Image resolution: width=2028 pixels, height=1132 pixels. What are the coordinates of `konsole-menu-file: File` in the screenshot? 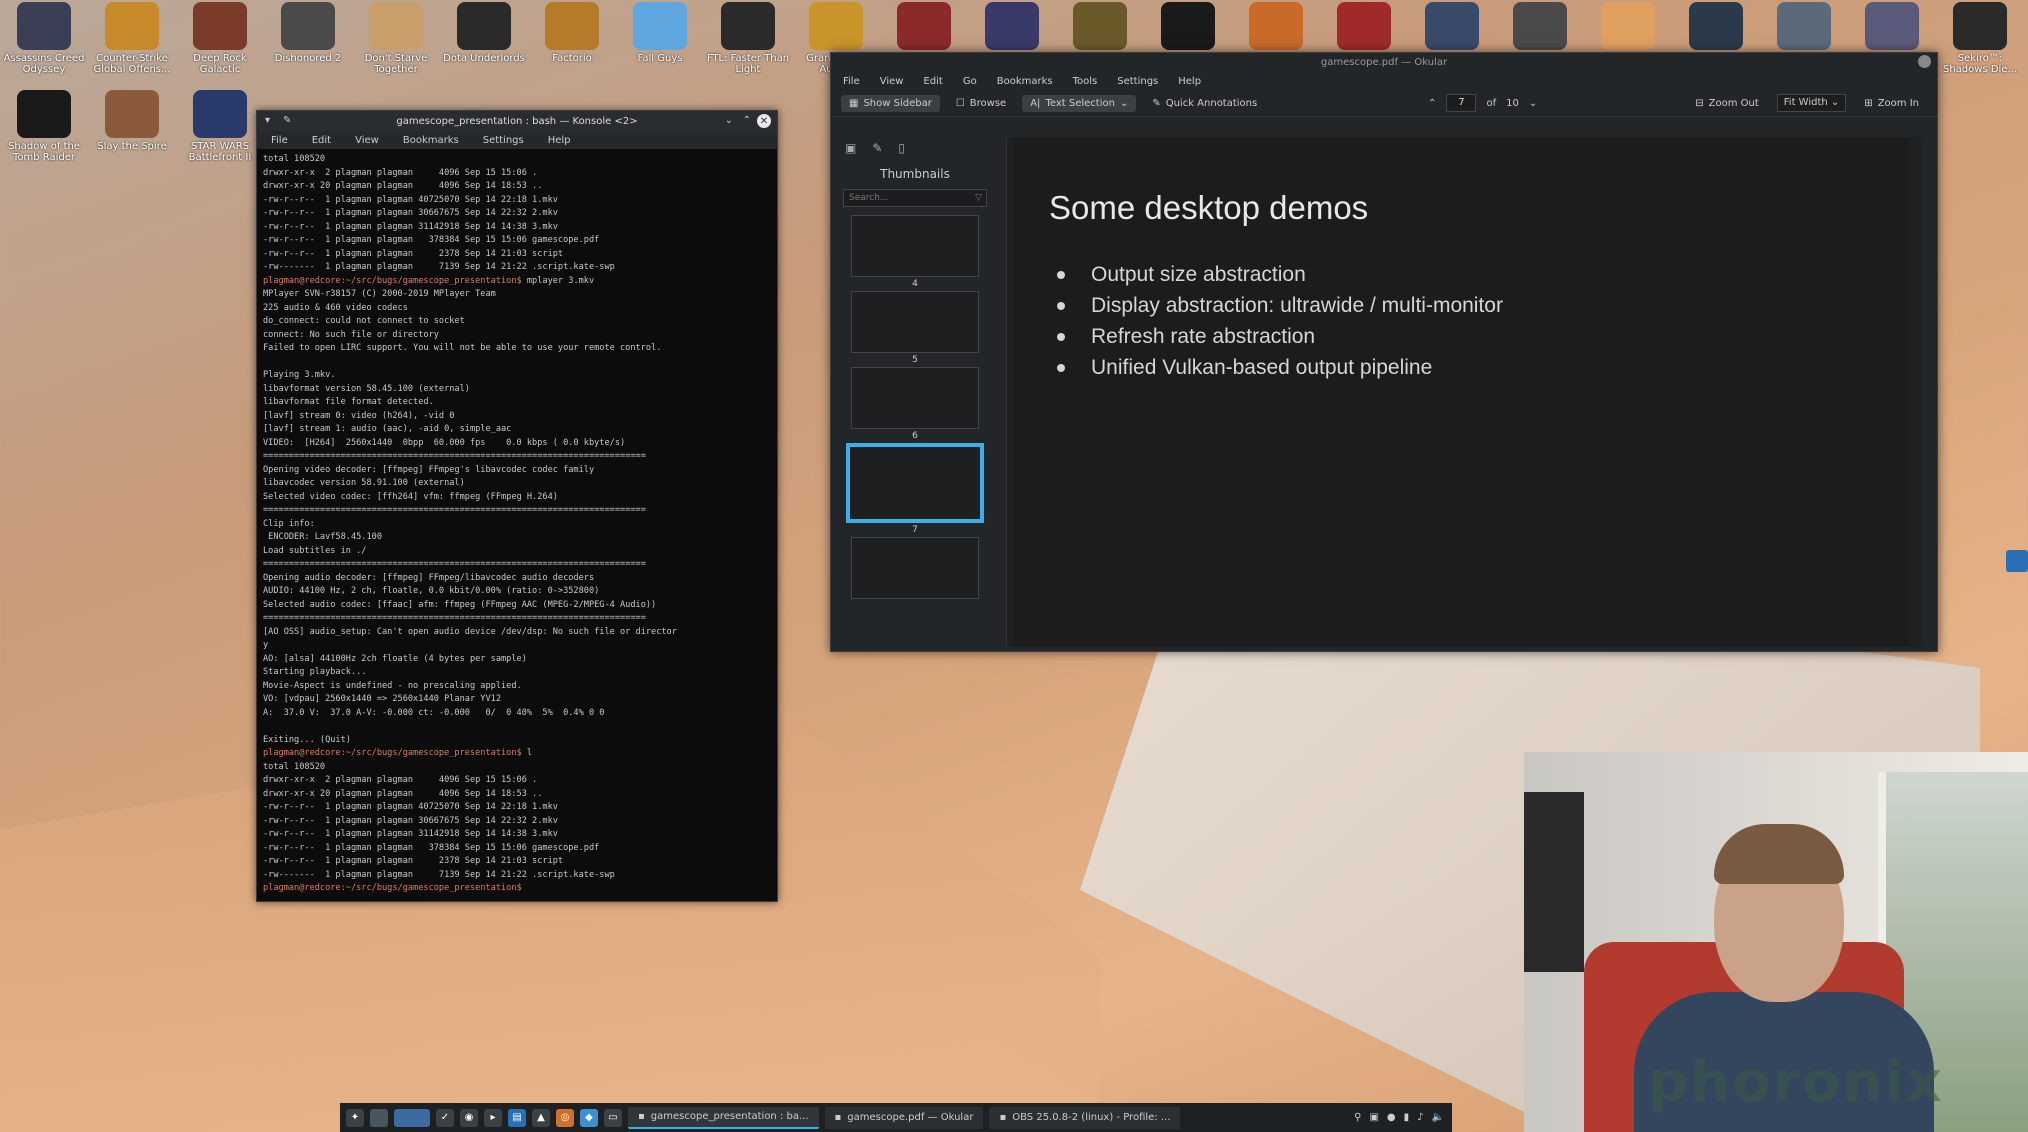 It's located at (279, 140).